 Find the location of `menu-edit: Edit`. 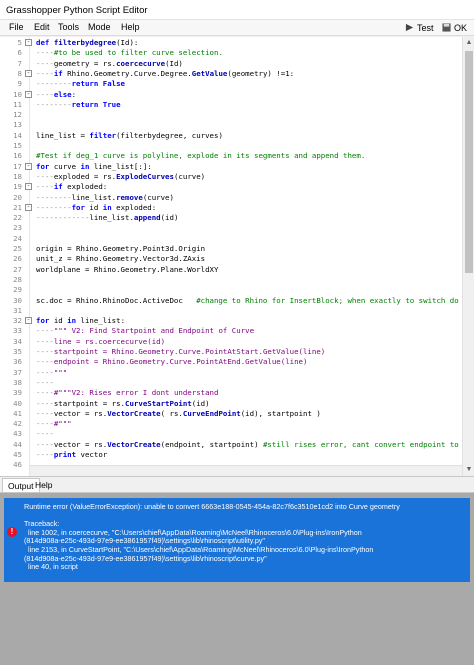

menu-edit: Edit is located at coordinates (42, 27).